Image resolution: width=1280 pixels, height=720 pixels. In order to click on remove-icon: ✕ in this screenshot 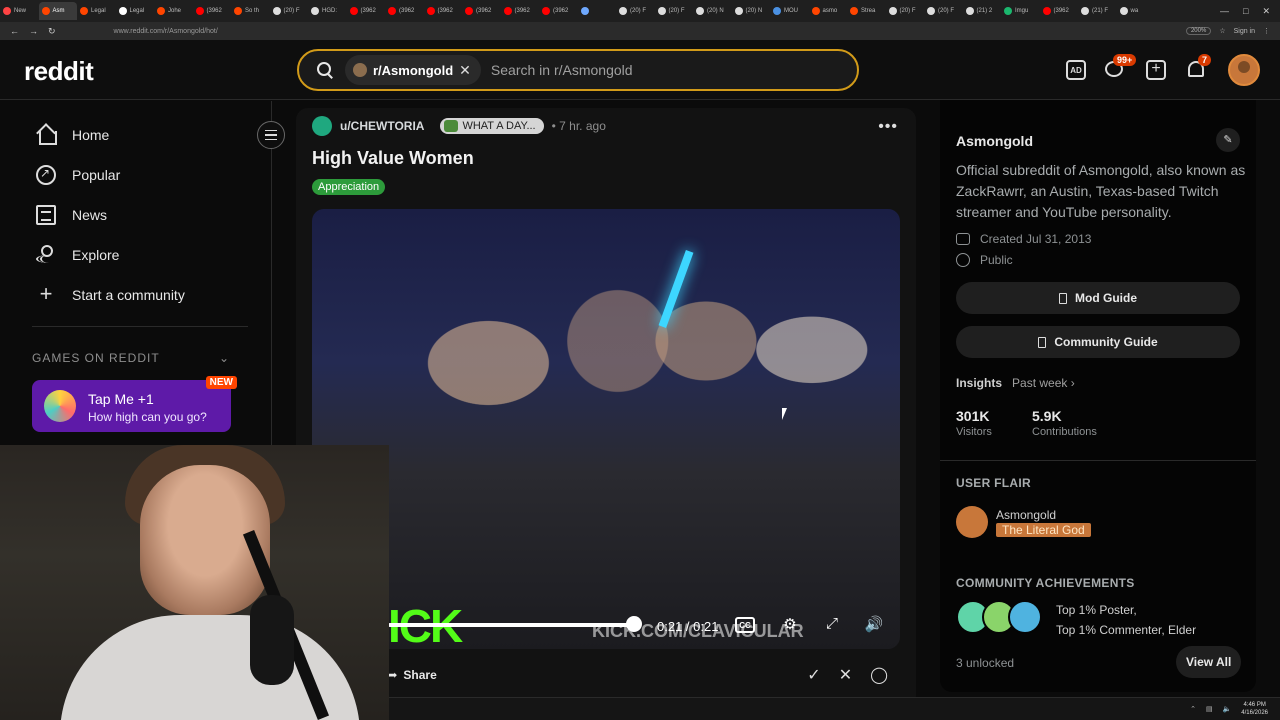, I will do `click(845, 675)`.